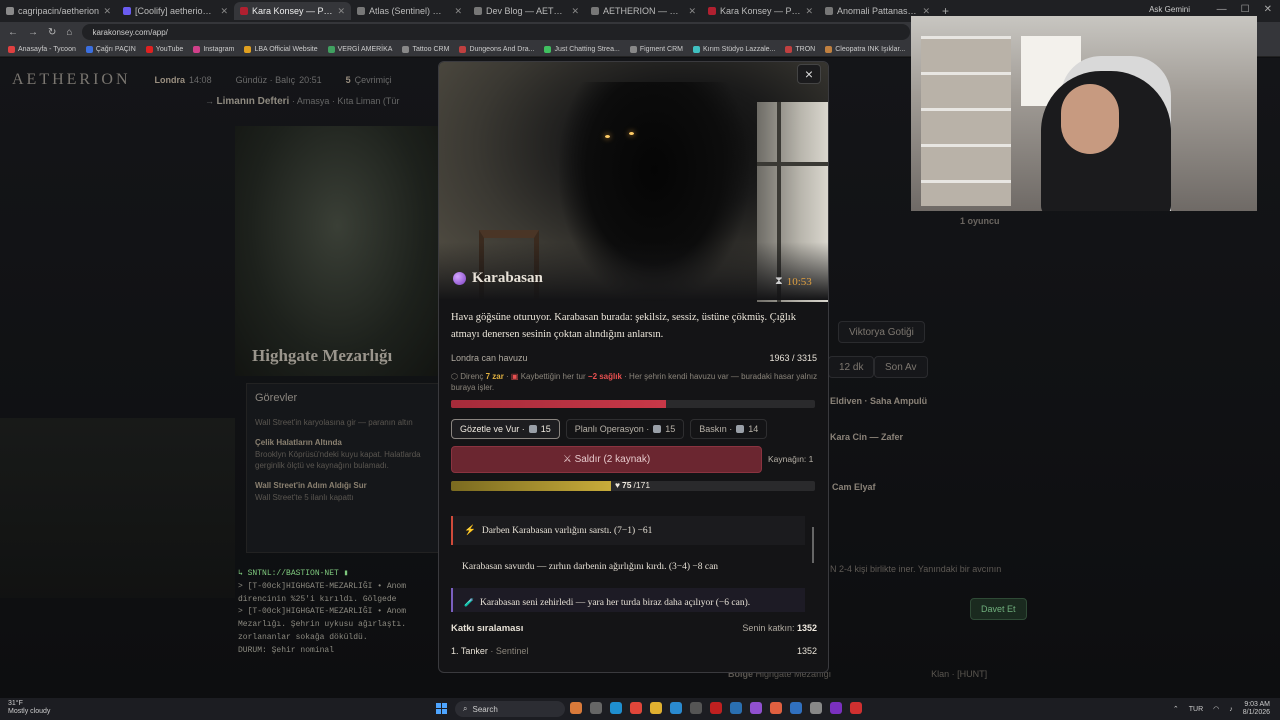 This screenshot has width=1280, height=720. I want to click on log-scrollbar, so click(813, 545).